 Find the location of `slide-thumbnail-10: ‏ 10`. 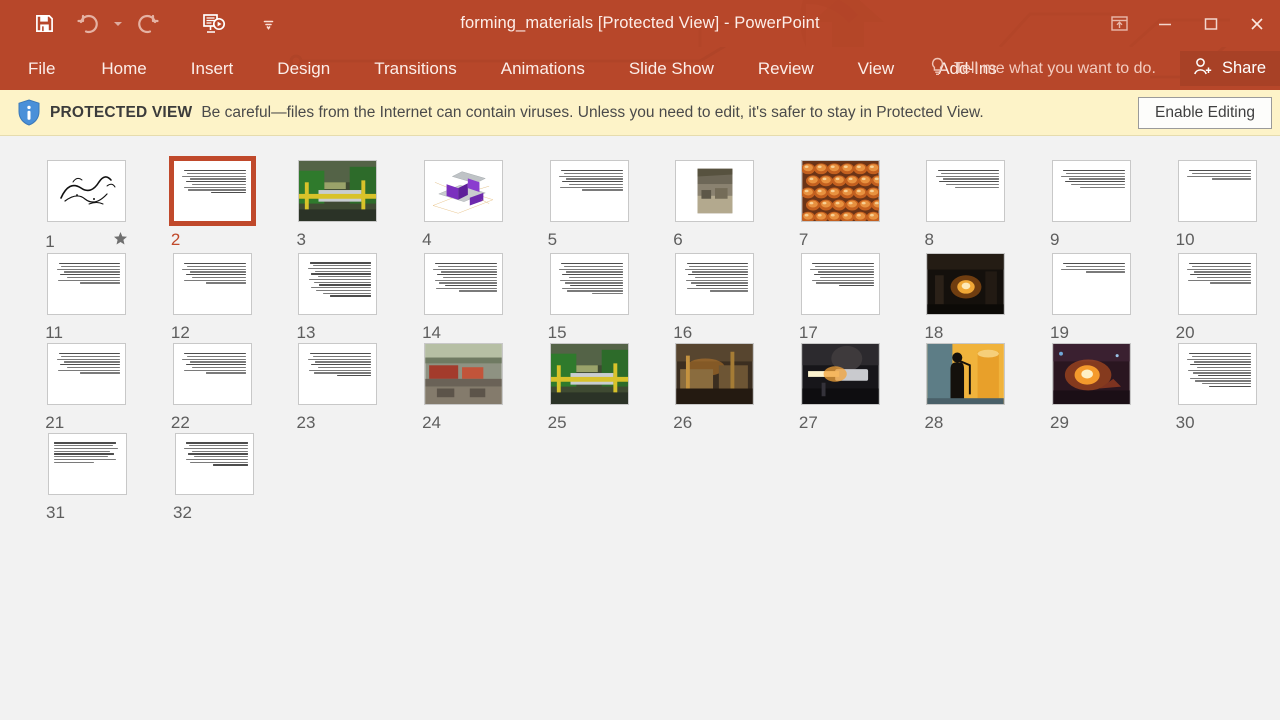

slide-thumbnail-10: ‏ 10 is located at coordinates (1217, 204).